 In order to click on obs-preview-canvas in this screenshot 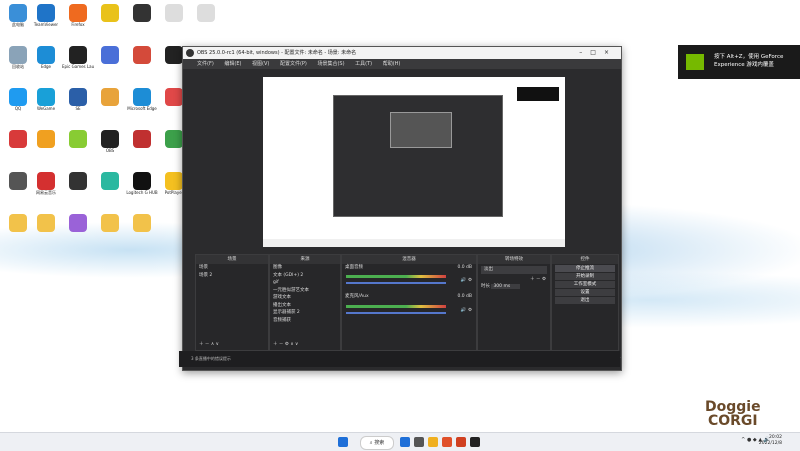, I will do `click(414, 162)`.